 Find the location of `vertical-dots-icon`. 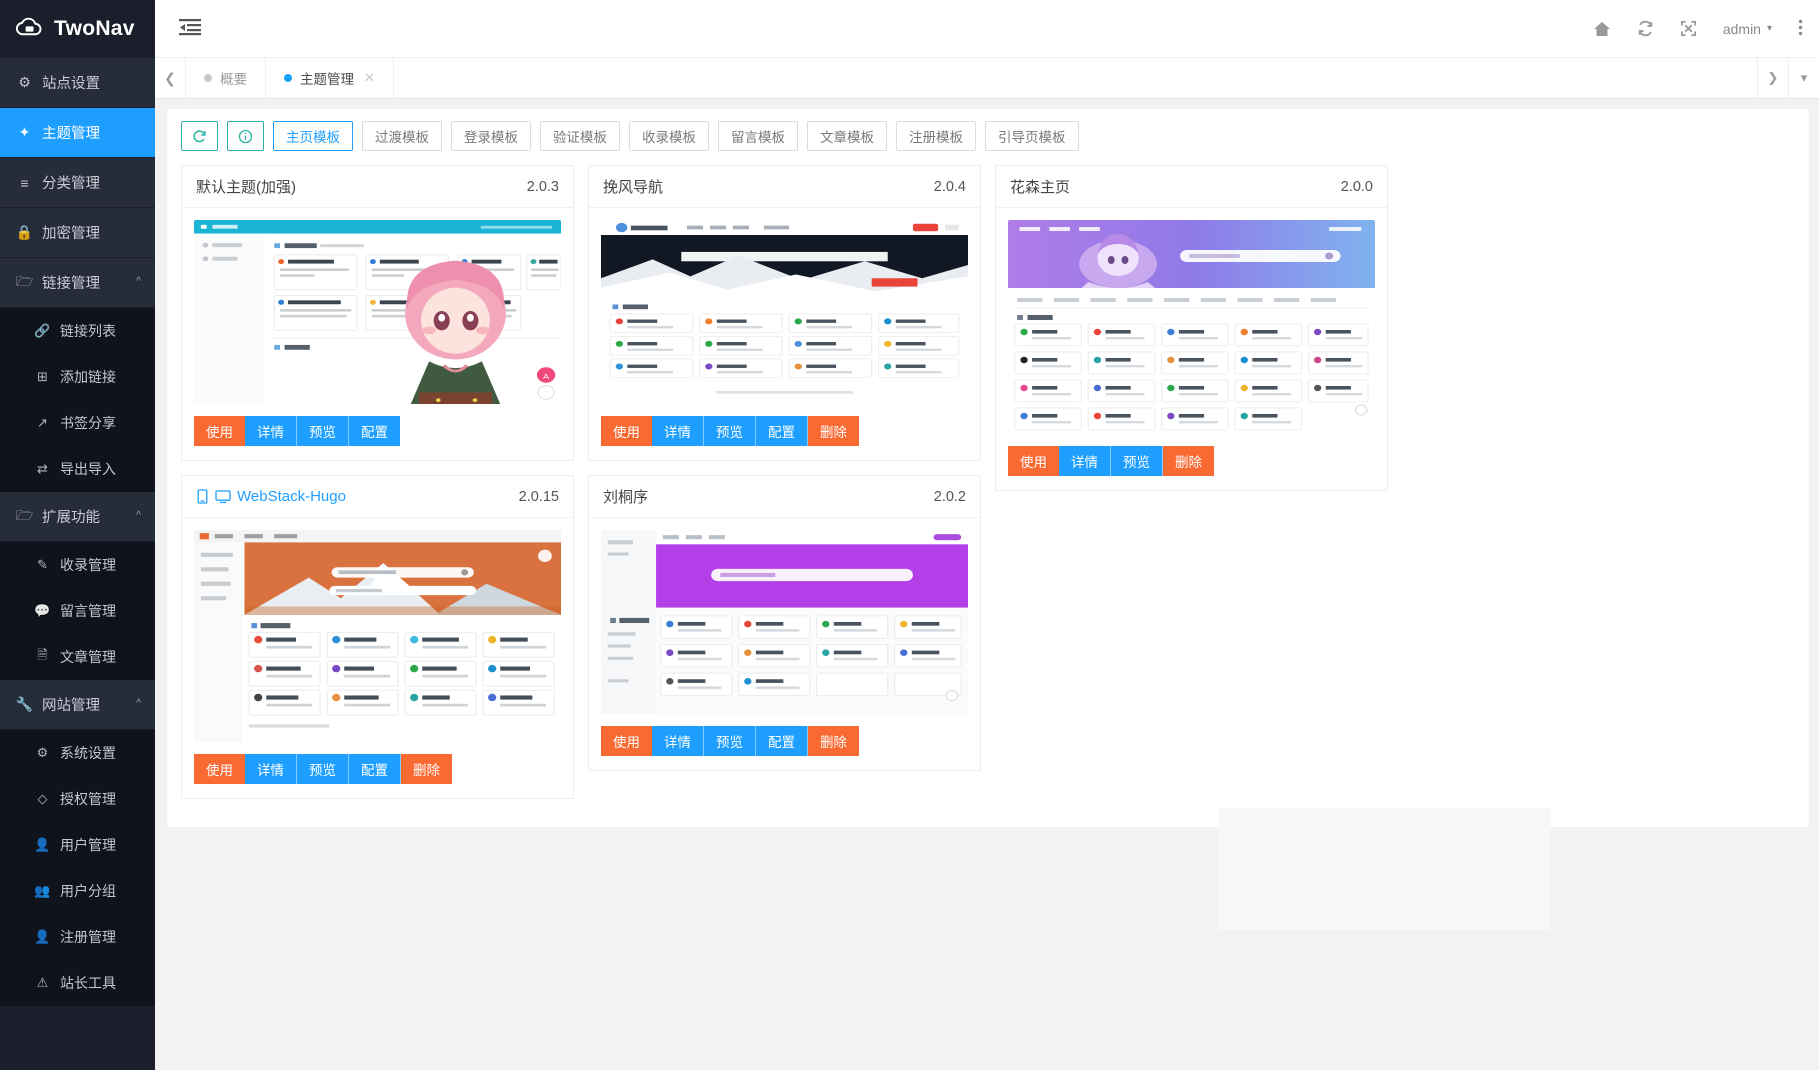

vertical-dots-icon is located at coordinates (1800, 29).